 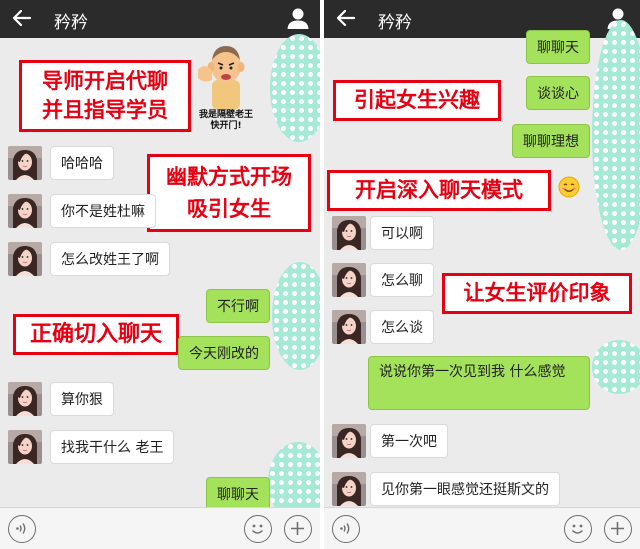 What do you see at coordinates (402, 280) in the screenshot?
I see `message-bubble-incoming: 怎么聊` at bounding box center [402, 280].